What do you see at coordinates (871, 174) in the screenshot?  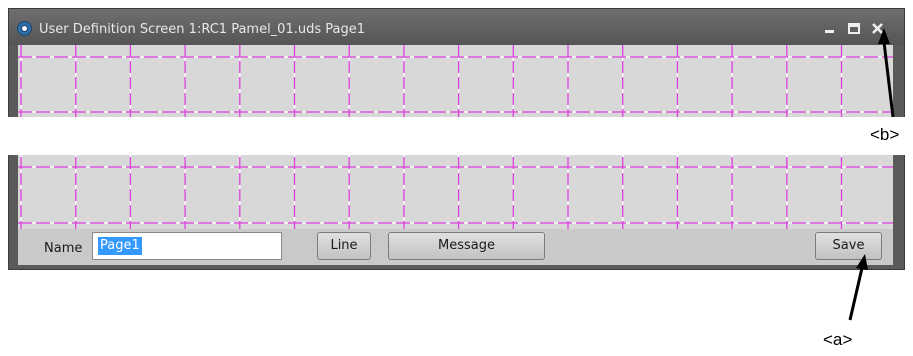 I see `callout-arrows` at bounding box center [871, 174].